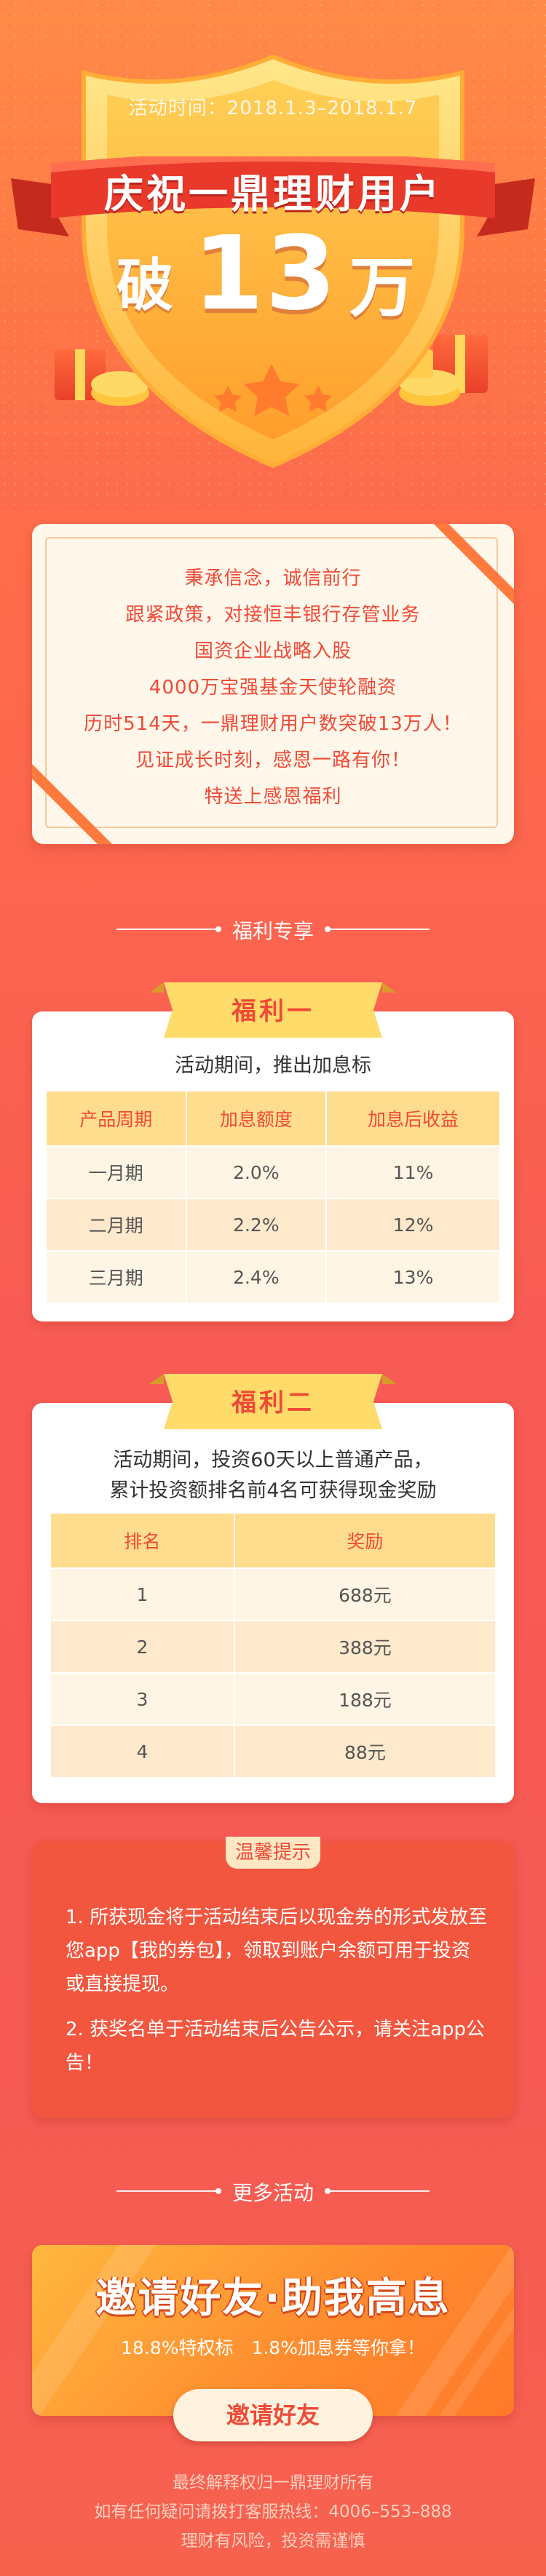 The width and height of the screenshot is (546, 2576). I want to click on table-cell: 三月期, so click(116, 1277).